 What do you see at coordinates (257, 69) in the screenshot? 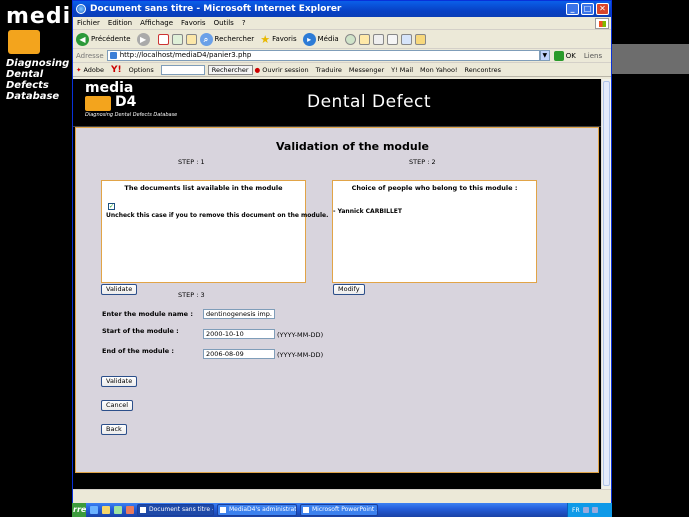
I see `session-icon: ●` at bounding box center [257, 69].